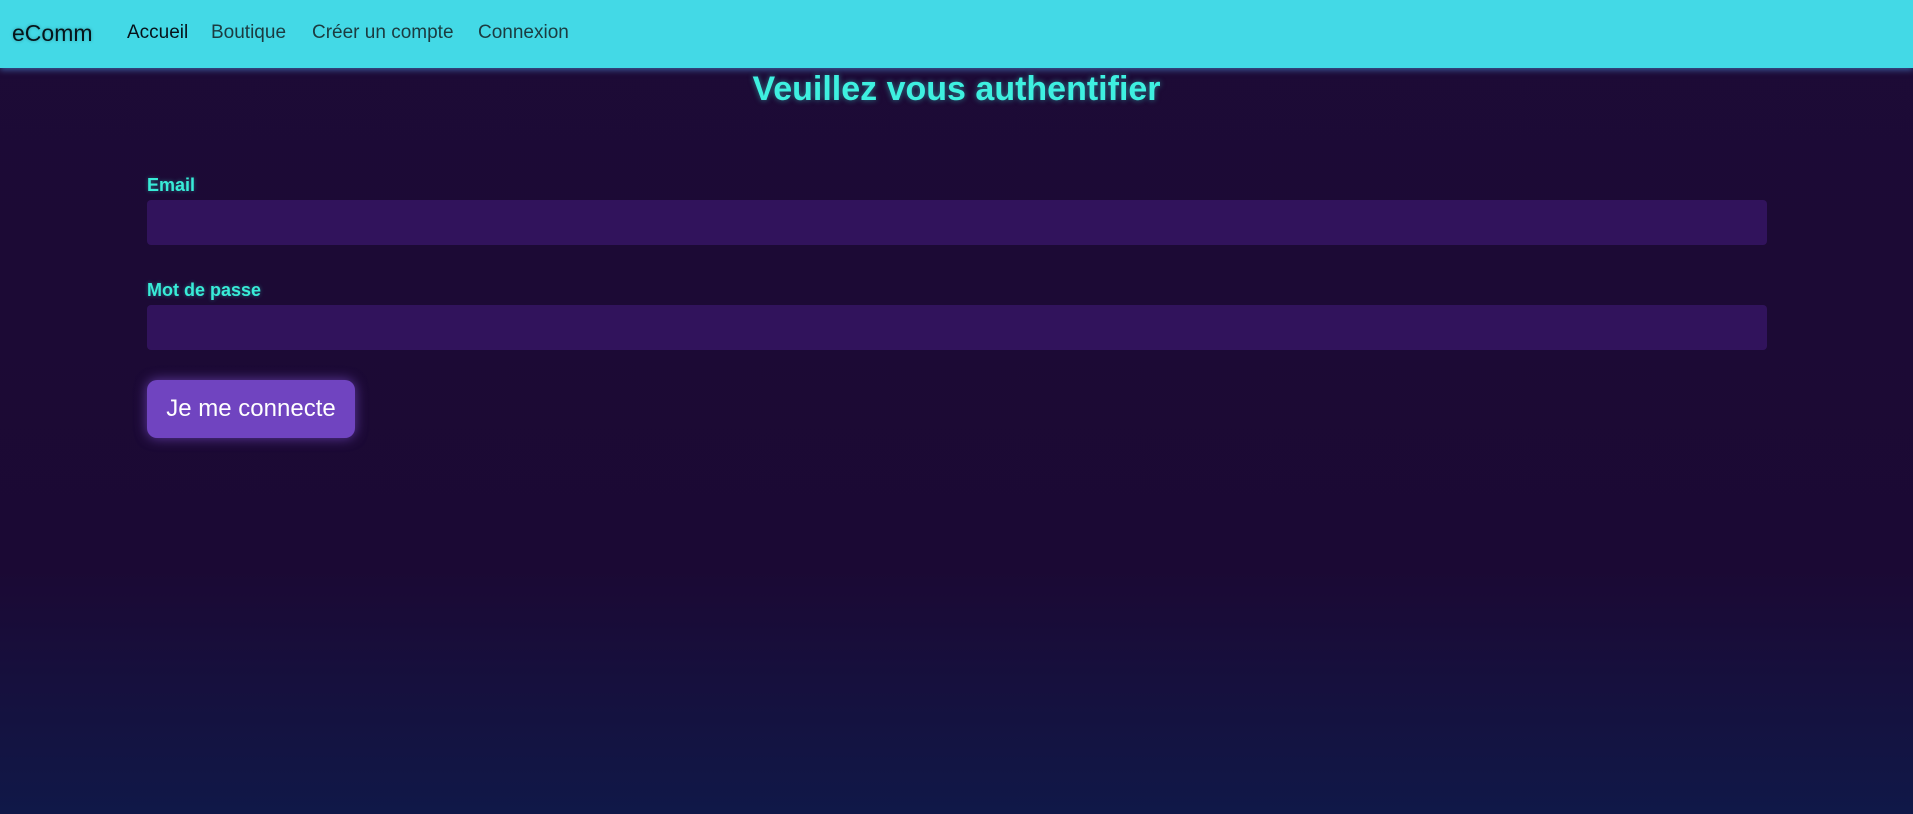  Describe the element at coordinates (523, 33) in the screenshot. I see `nav-link-connexion: Connexion` at that location.